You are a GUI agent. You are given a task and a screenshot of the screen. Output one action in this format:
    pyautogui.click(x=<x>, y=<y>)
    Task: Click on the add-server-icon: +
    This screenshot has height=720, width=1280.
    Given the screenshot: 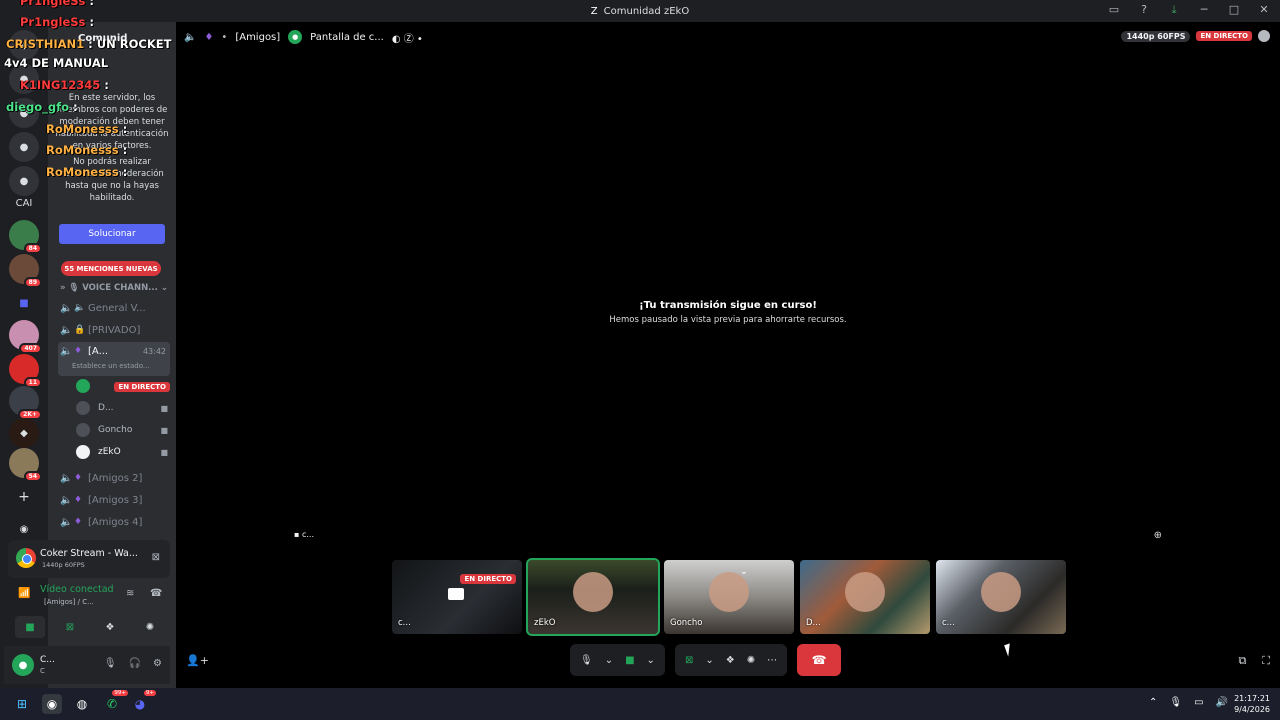 What is the action you would take?
    pyautogui.click(x=24, y=497)
    